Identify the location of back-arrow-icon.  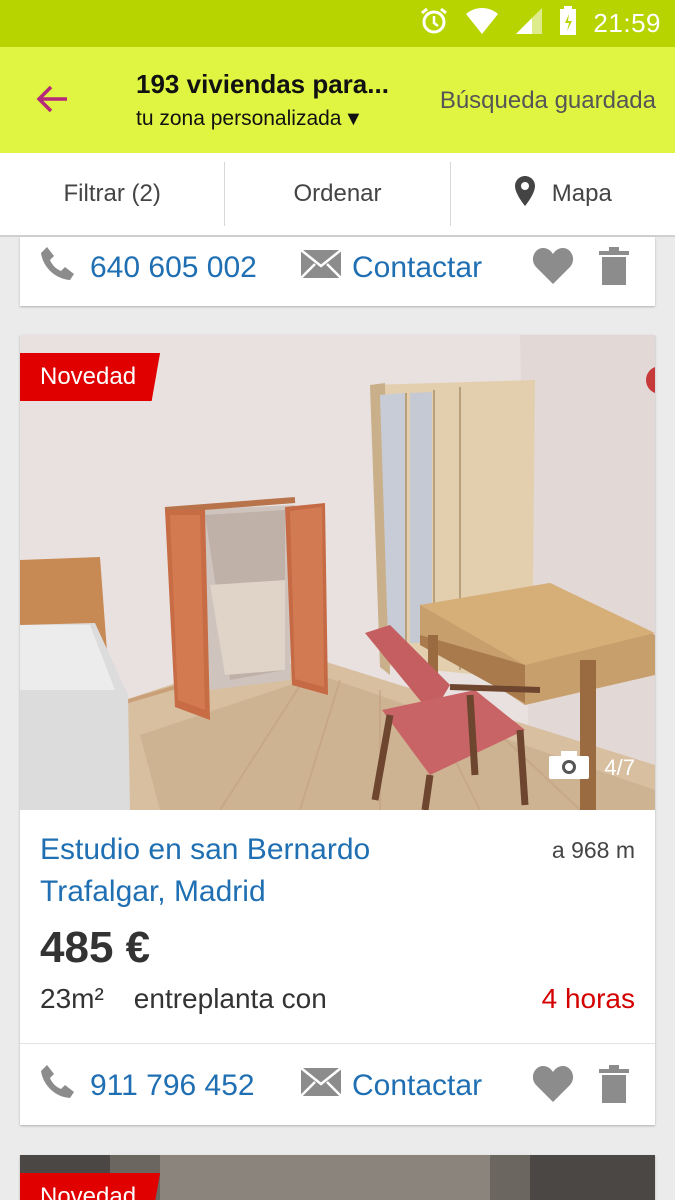
(52, 101).